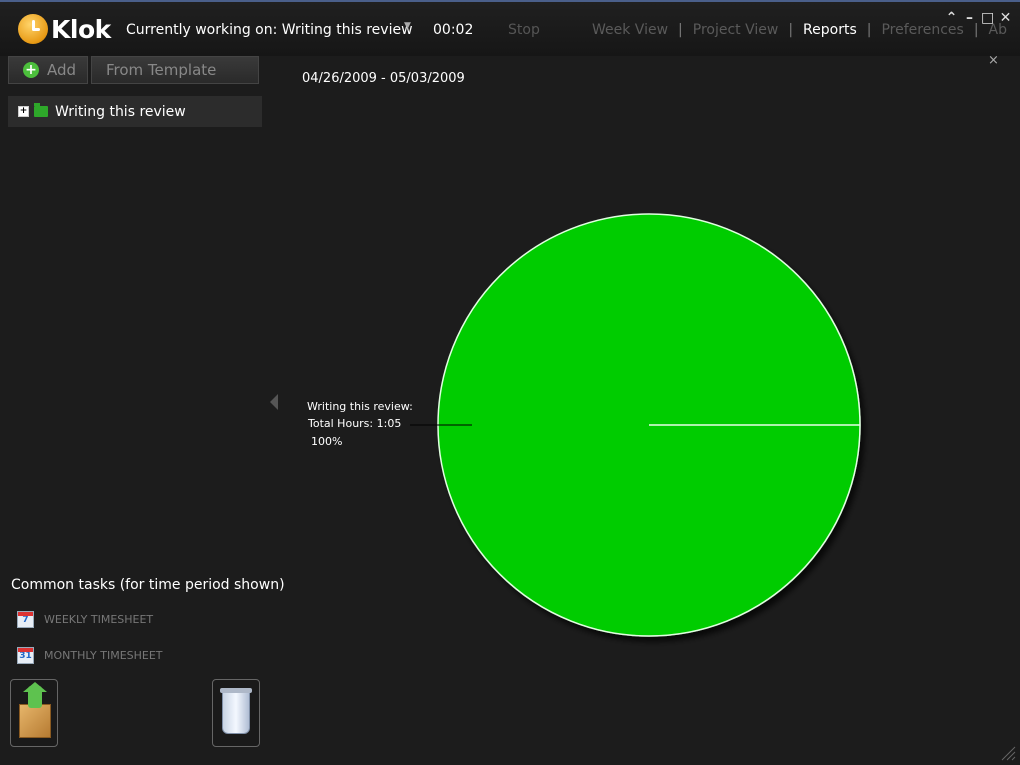 The height and width of the screenshot is (765, 1020). Describe the element at coordinates (35, 721) in the screenshot. I see `import-box-icon` at that location.